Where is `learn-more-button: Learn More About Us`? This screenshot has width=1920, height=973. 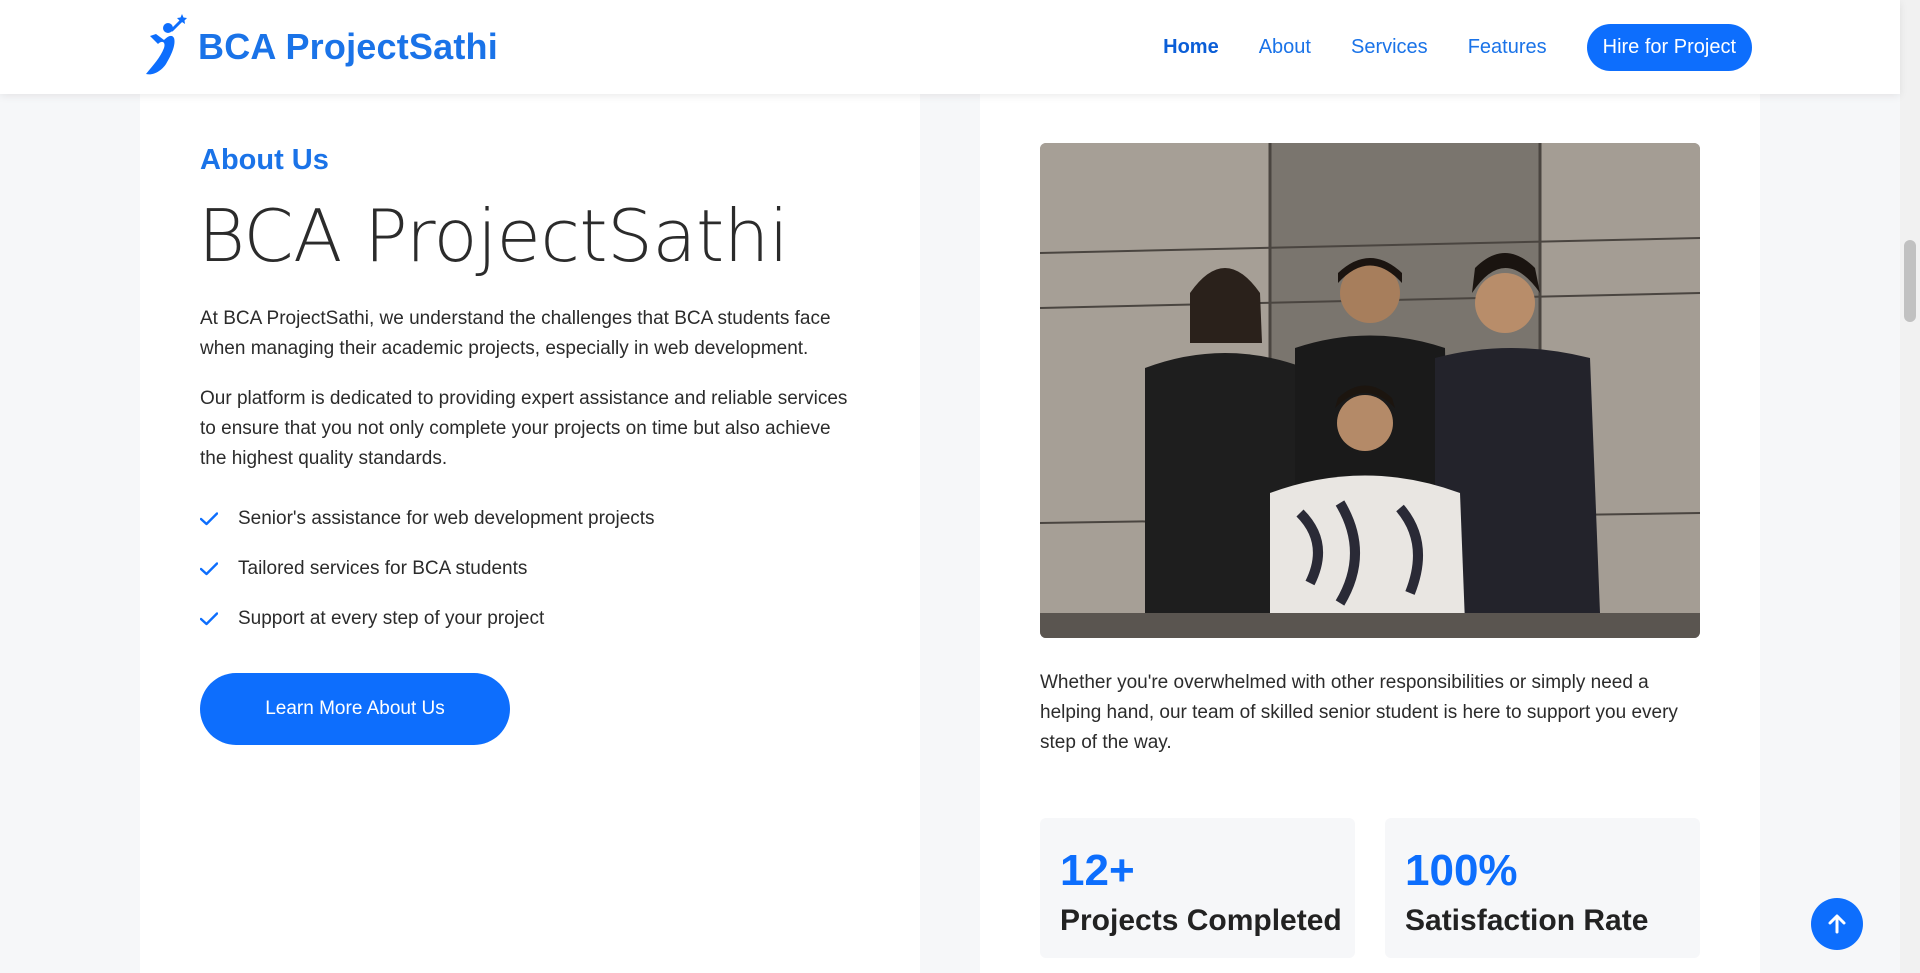
learn-more-button: Learn More About Us is located at coordinates (355, 709).